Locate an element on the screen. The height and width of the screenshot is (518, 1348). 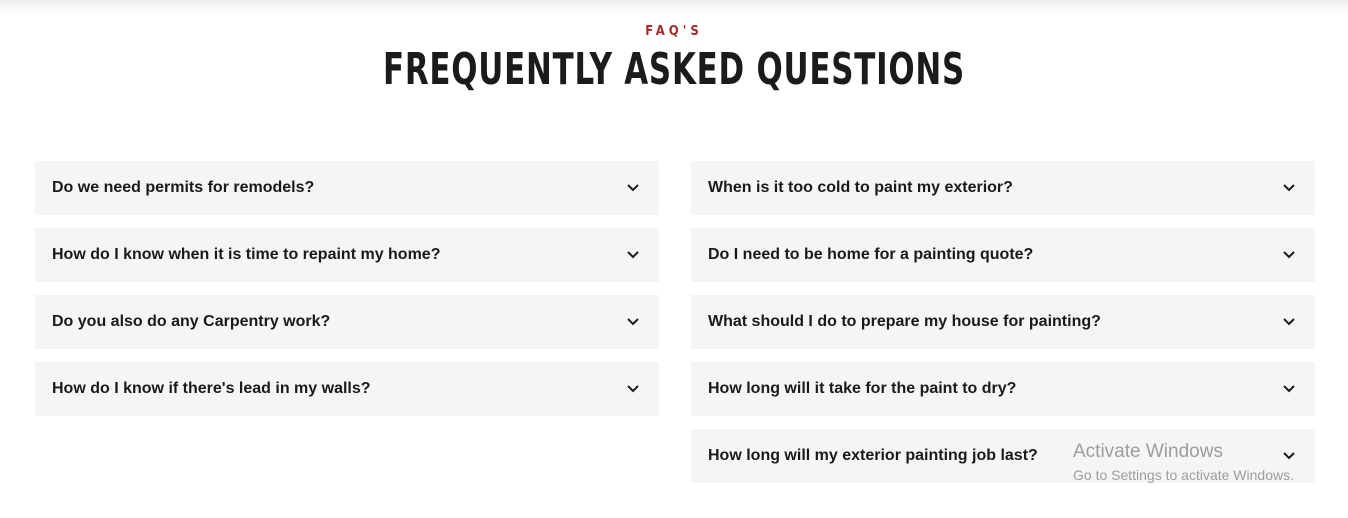
faq-item: Do we need permits for remodels? is located at coordinates (347, 188).